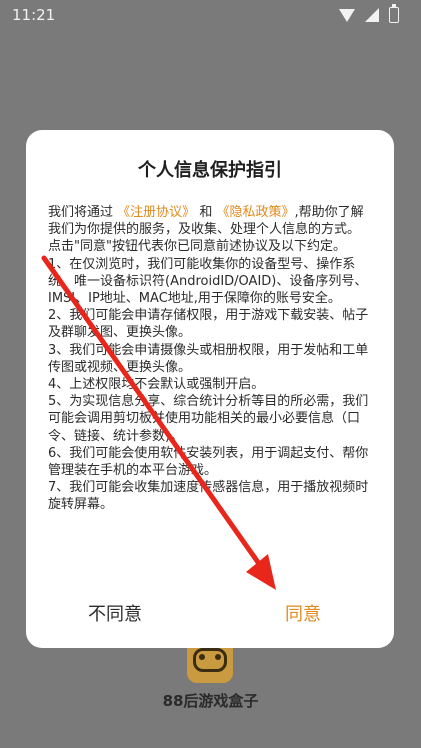 Image resolution: width=421 pixels, height=748 pixels. What do you see at coordinates (156, 212) in the screenshot?
I see `register-agreement-link: 《注册协议》` at bounding box center [156, 212].